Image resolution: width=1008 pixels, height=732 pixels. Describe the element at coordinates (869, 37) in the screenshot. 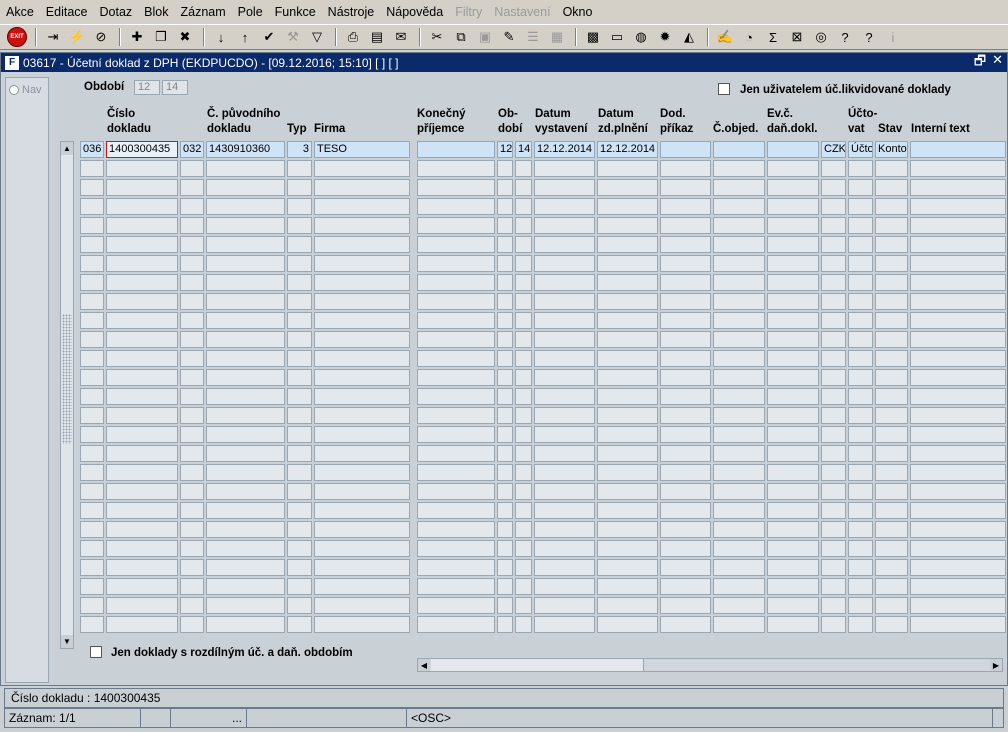

I see `context-help-icon: ?` at that location.